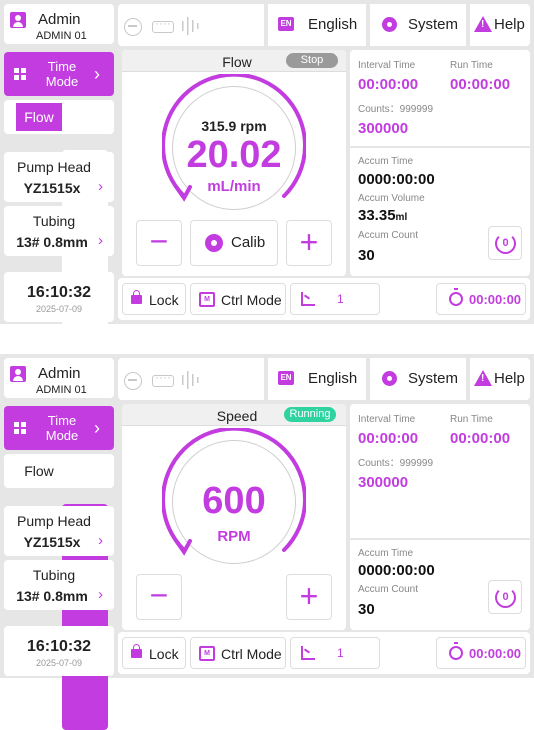  I want to click on flow-value: 20.02, so click(234, 155).